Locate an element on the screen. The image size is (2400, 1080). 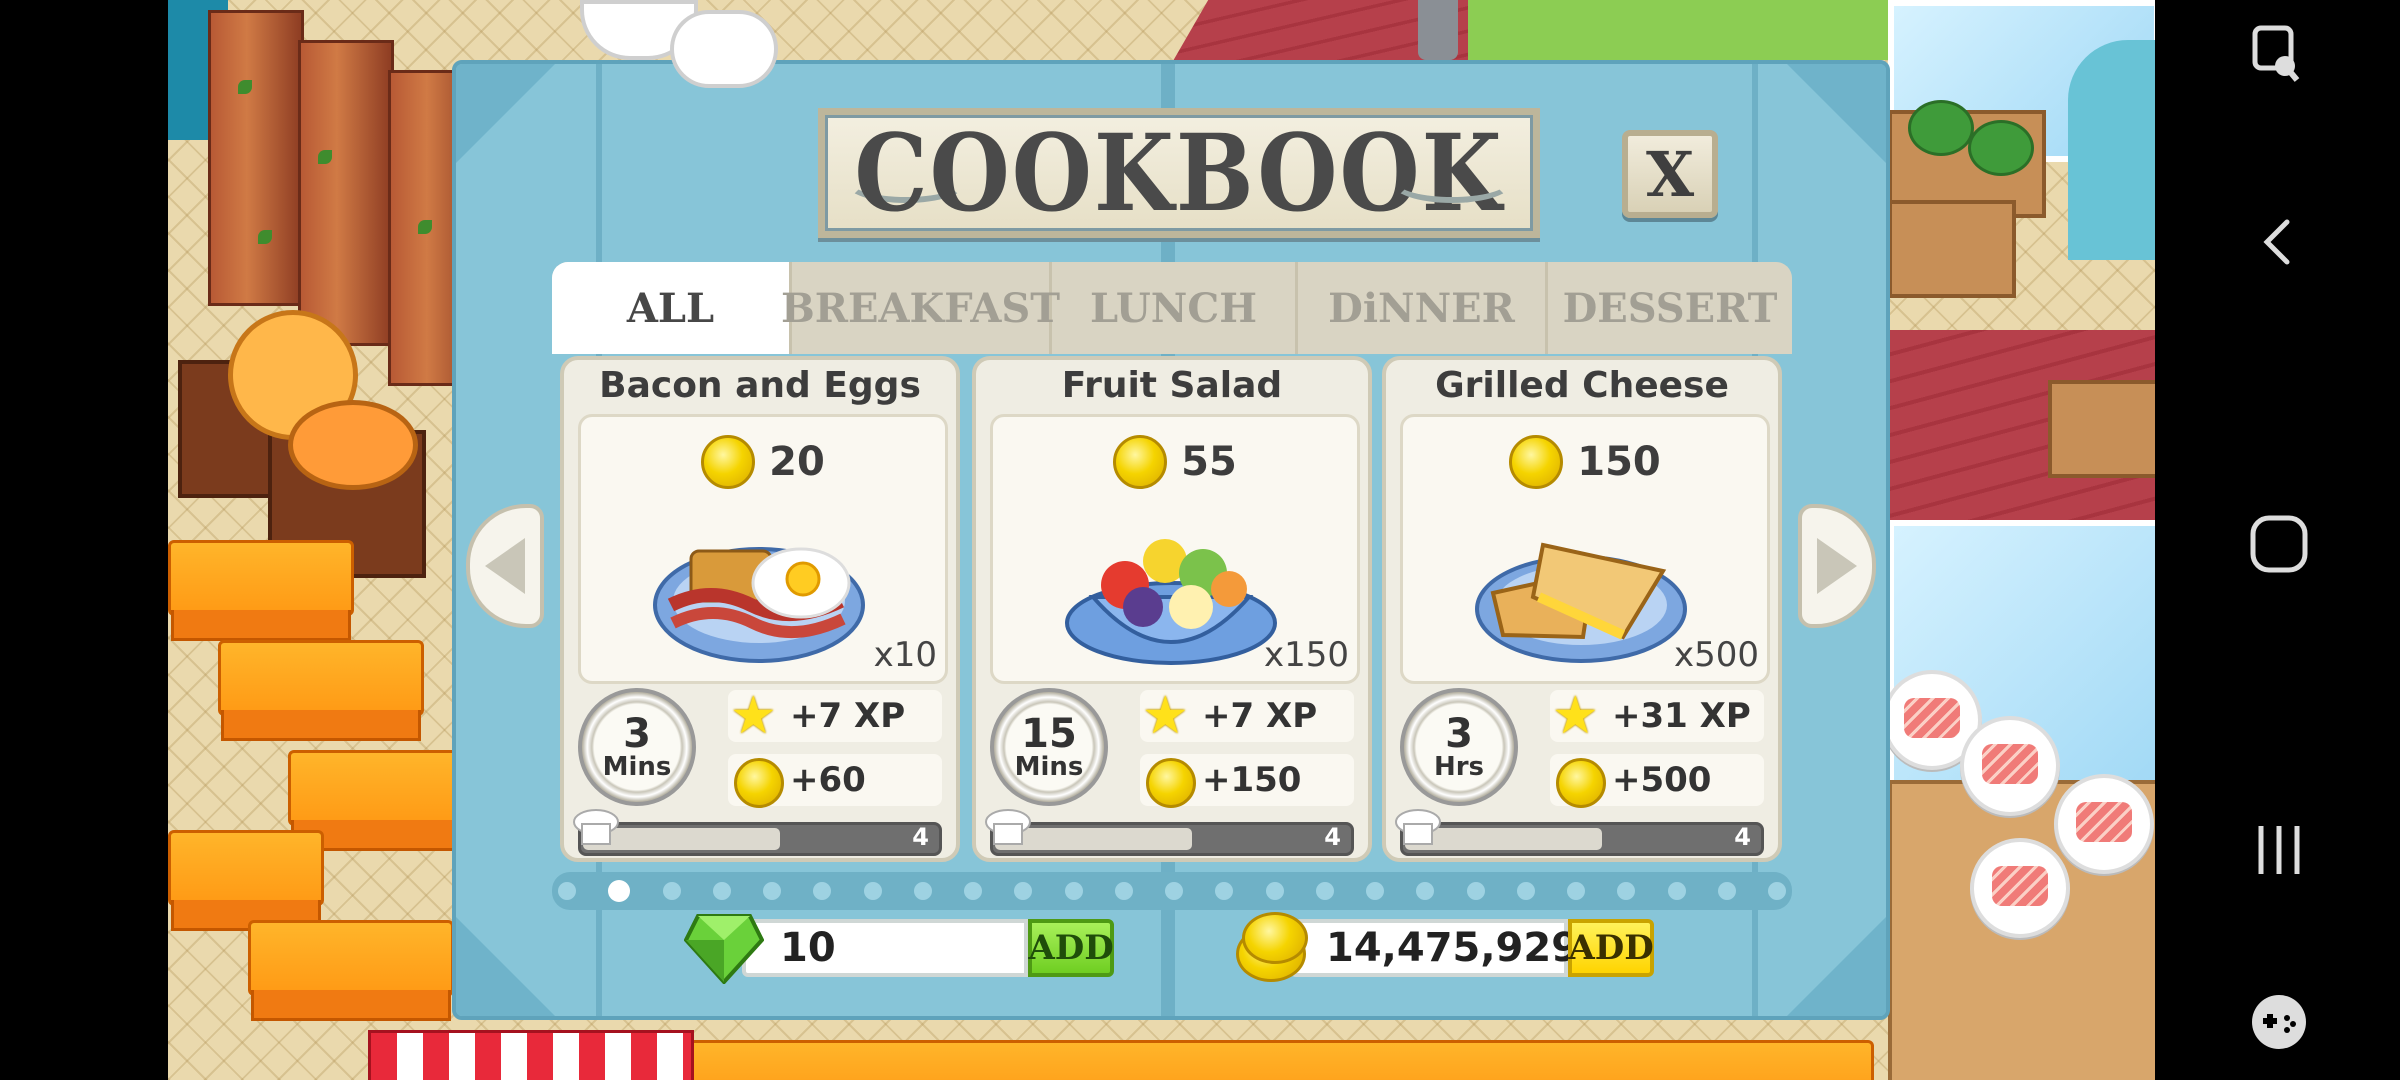
earnings-value: +500 is located at coordinates (1662, 780).